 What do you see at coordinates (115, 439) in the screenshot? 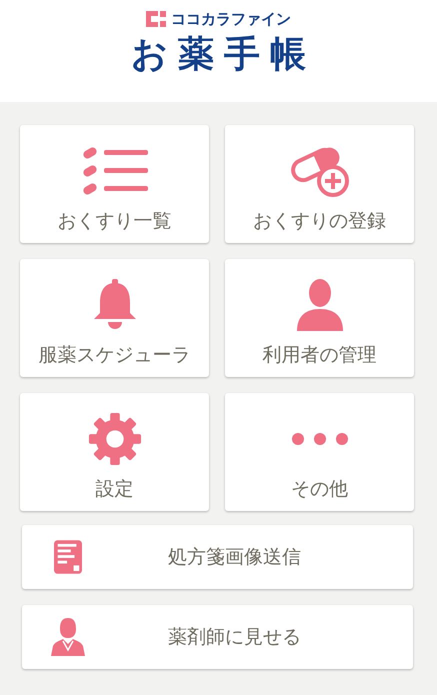
I see `gear-icon` at bounding box center [115, 439].